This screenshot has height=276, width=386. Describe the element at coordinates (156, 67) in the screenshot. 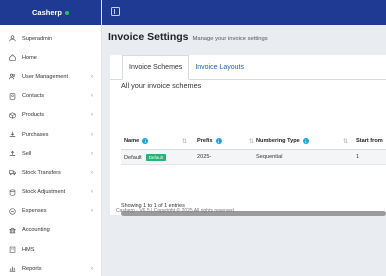

I see `tab-invoice-schemes: Invoice Schemes` at that location.